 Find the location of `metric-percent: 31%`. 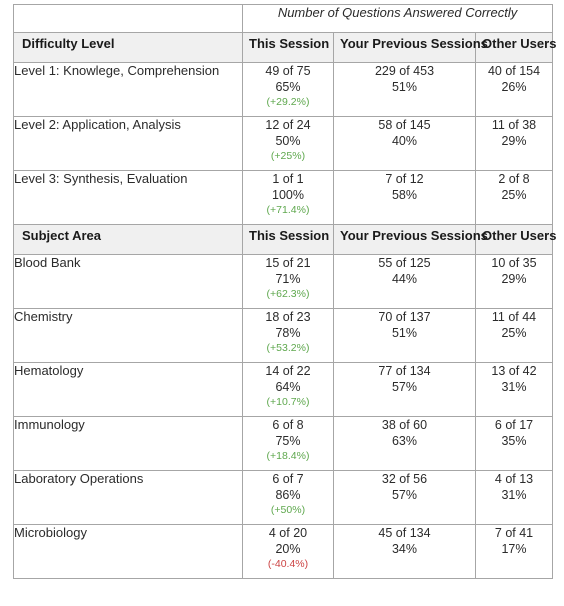

metric-percent: 31% is located at coordinates (514, 387).